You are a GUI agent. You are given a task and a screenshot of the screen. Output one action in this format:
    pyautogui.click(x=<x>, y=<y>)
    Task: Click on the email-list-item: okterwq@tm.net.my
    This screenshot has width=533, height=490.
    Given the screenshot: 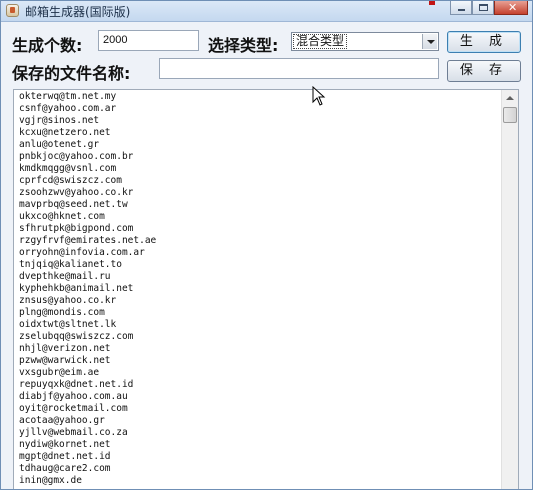 What is the action you would take?
    pyautogui.click(x=254, y=97)
    